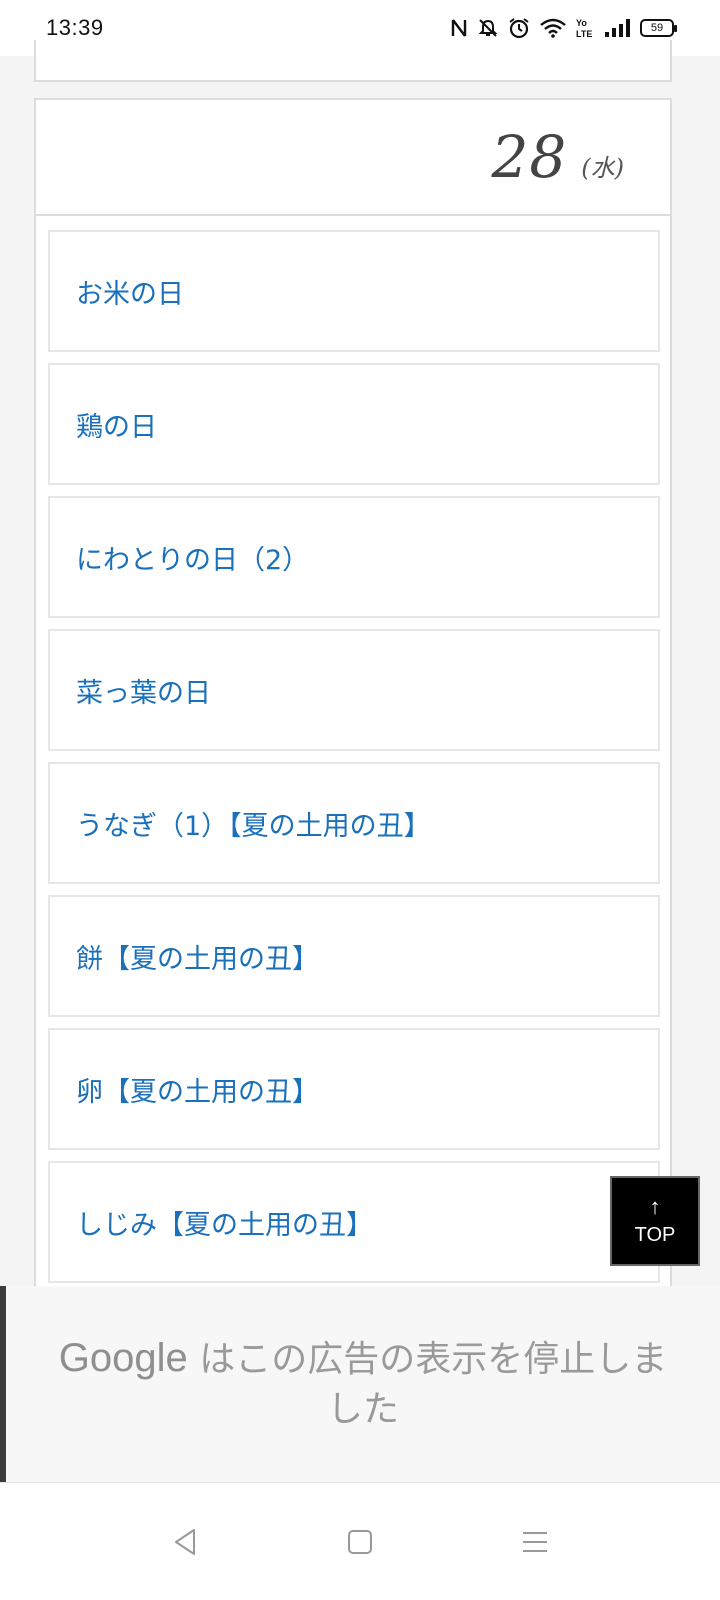 Image resolution: width=720 pixels, height=1600 pixels. What do you see at coordinates (354, 956) in the screenshot?
I see `event-link: 餅【夏の土用の丑】` at bounding box center [354, 956].